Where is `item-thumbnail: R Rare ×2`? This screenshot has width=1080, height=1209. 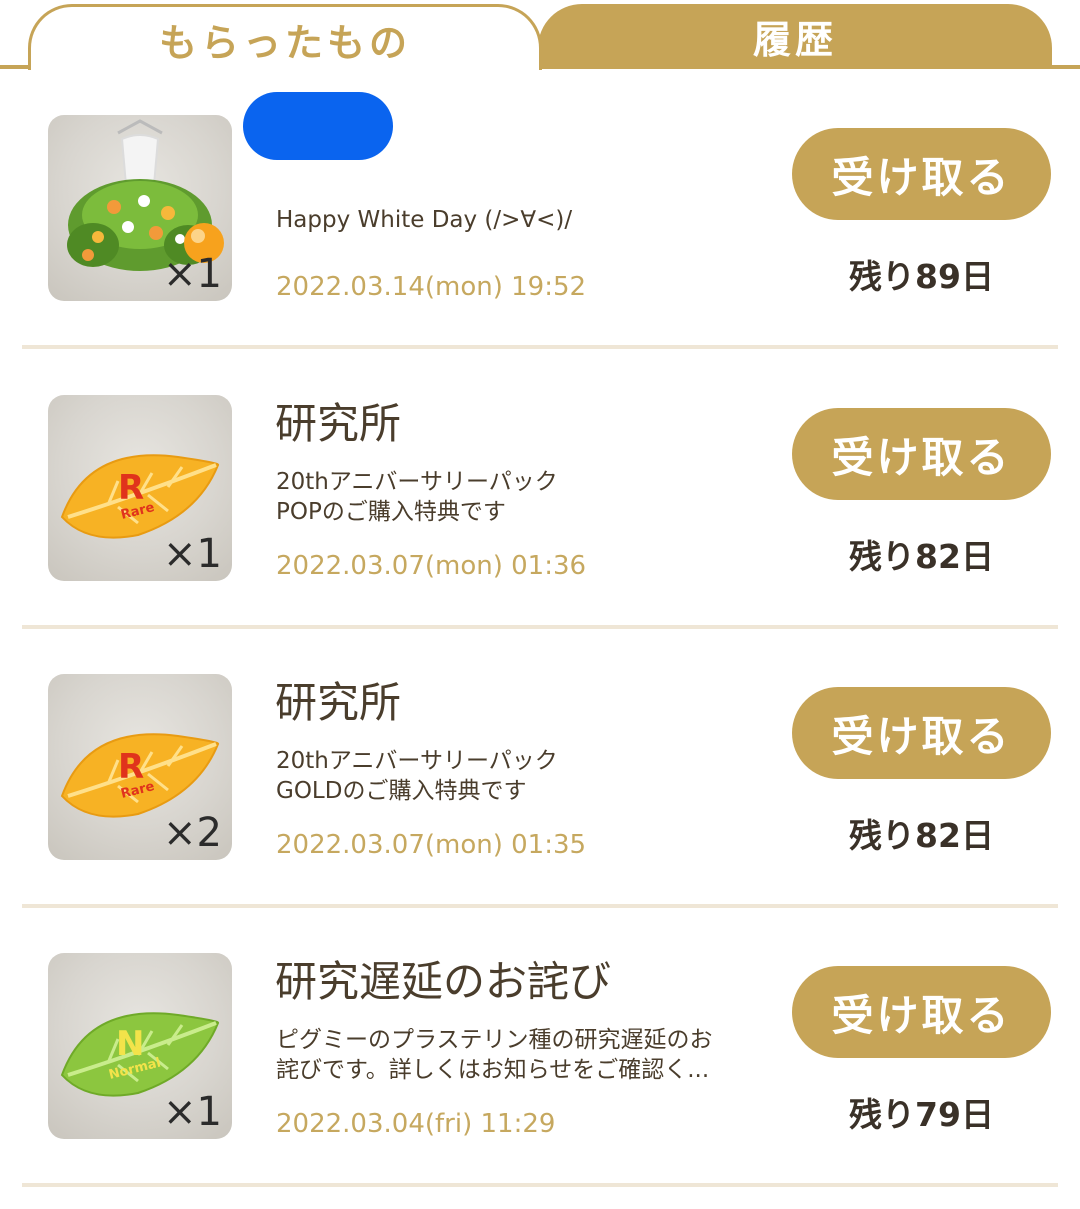
item-thumbnail: R Rare ×2 is located at coordinates (140, 767).